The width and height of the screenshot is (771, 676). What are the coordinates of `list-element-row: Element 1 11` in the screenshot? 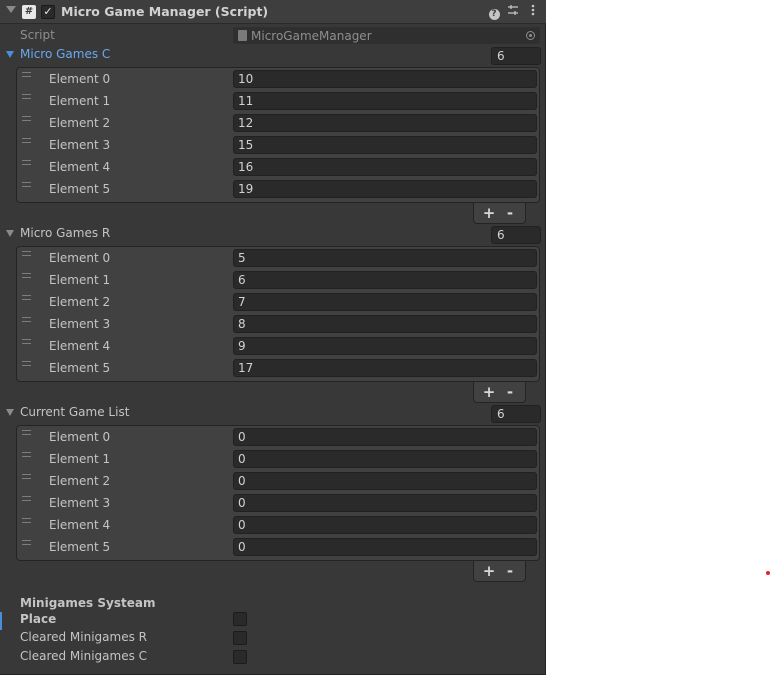 It's located at (278, 101).